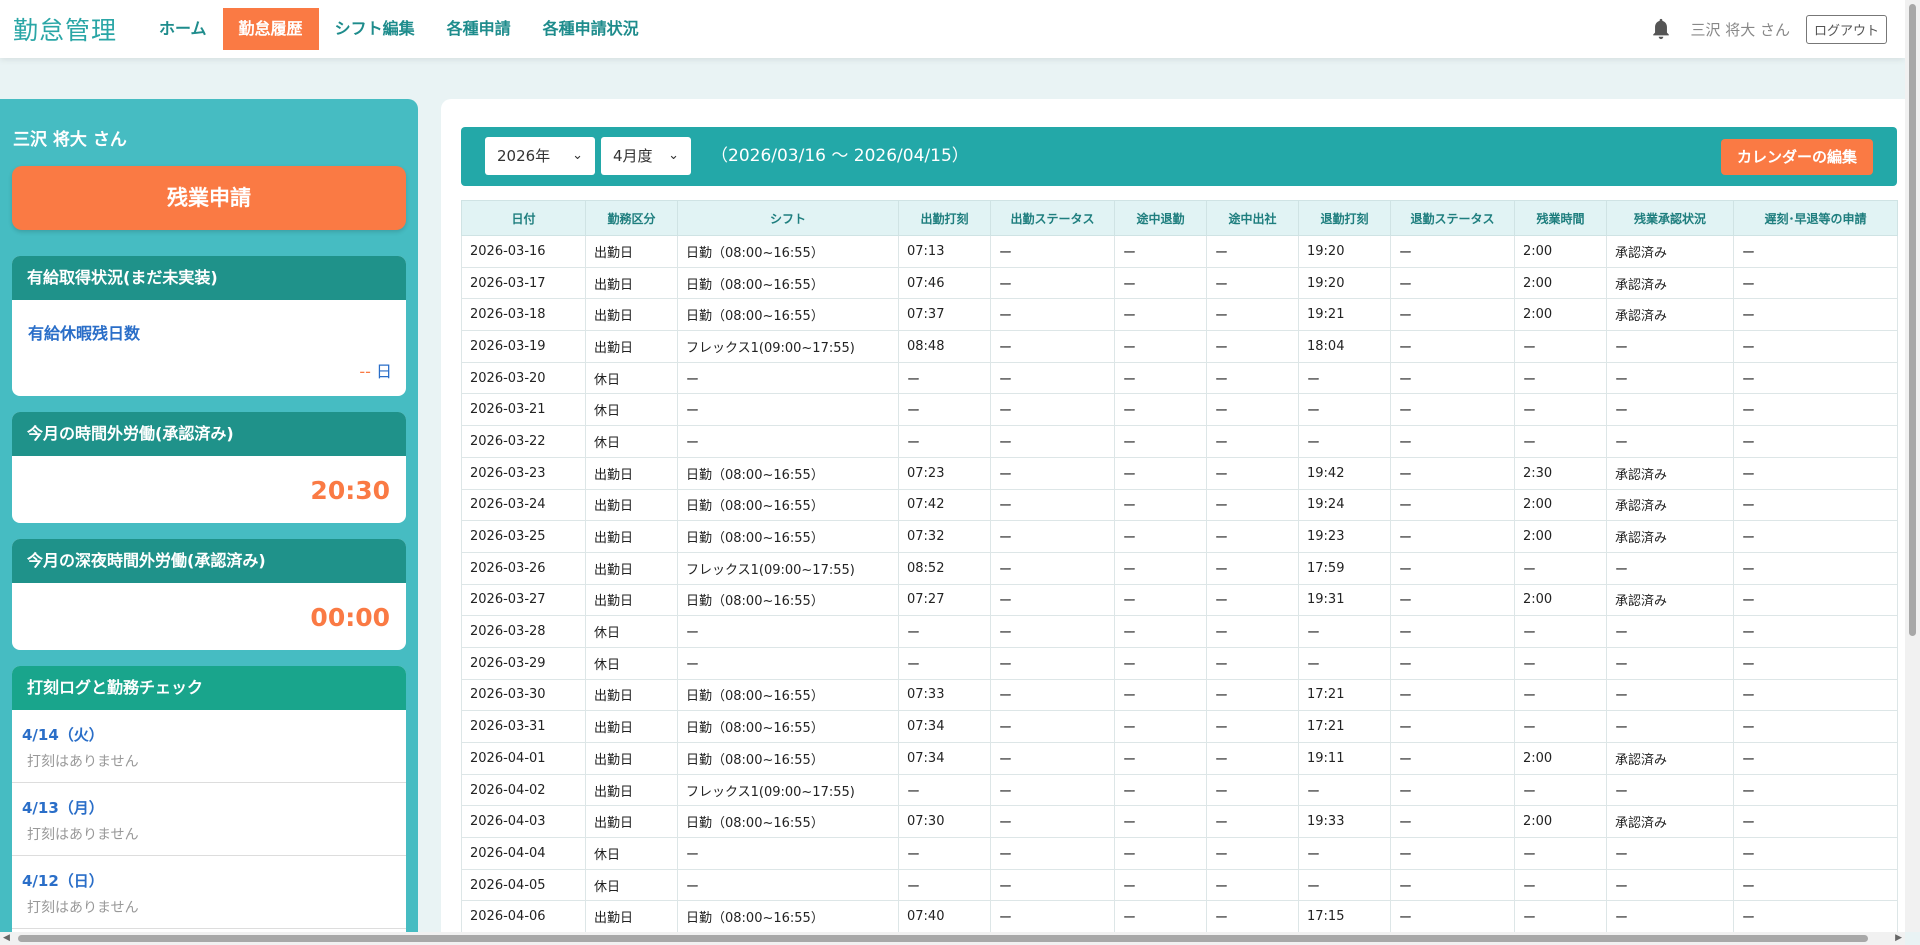  I want to click on table-cell: 08:48, so click(944, 346).